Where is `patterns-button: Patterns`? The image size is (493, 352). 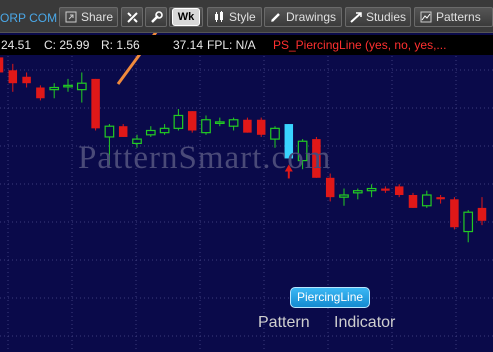 patterns-button: Patterns is located at coordinates (453, 17).